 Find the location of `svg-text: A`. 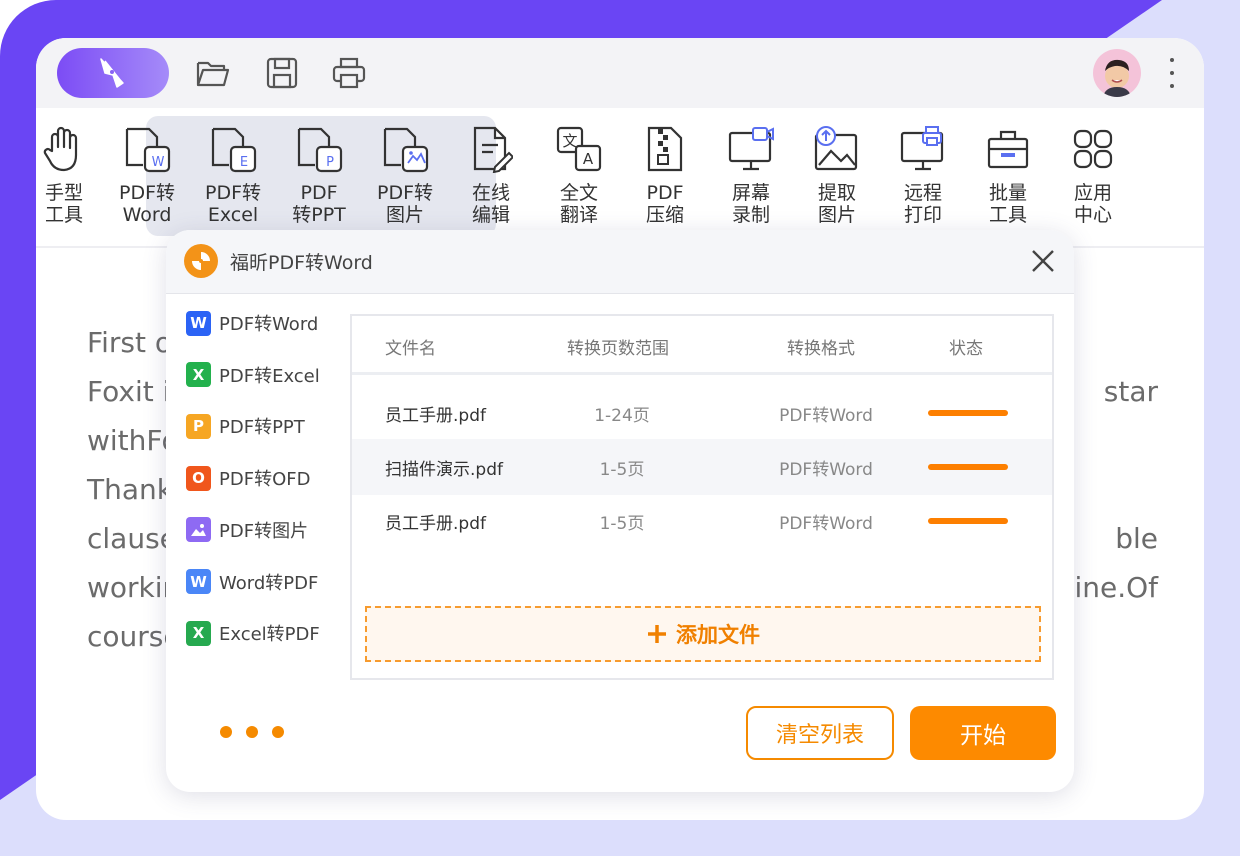

svg-text: A is located at coordinates (588, 159).